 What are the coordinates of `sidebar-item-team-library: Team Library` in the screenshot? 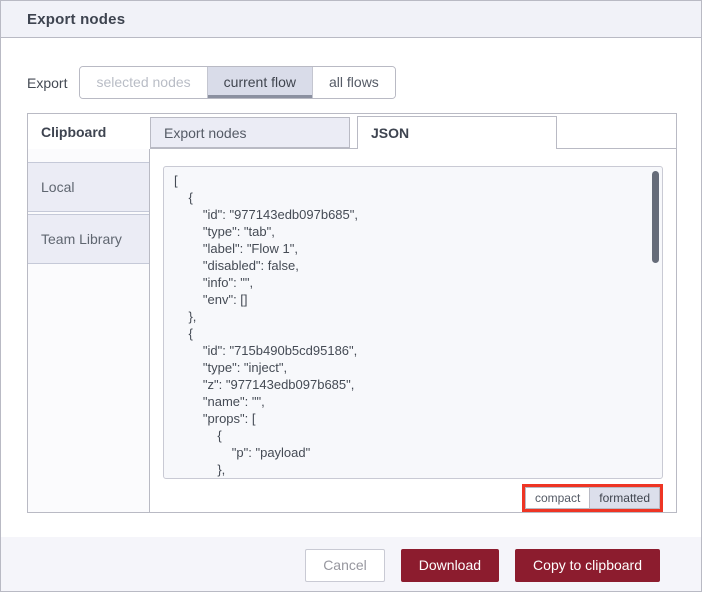 It's located at (88, 239).